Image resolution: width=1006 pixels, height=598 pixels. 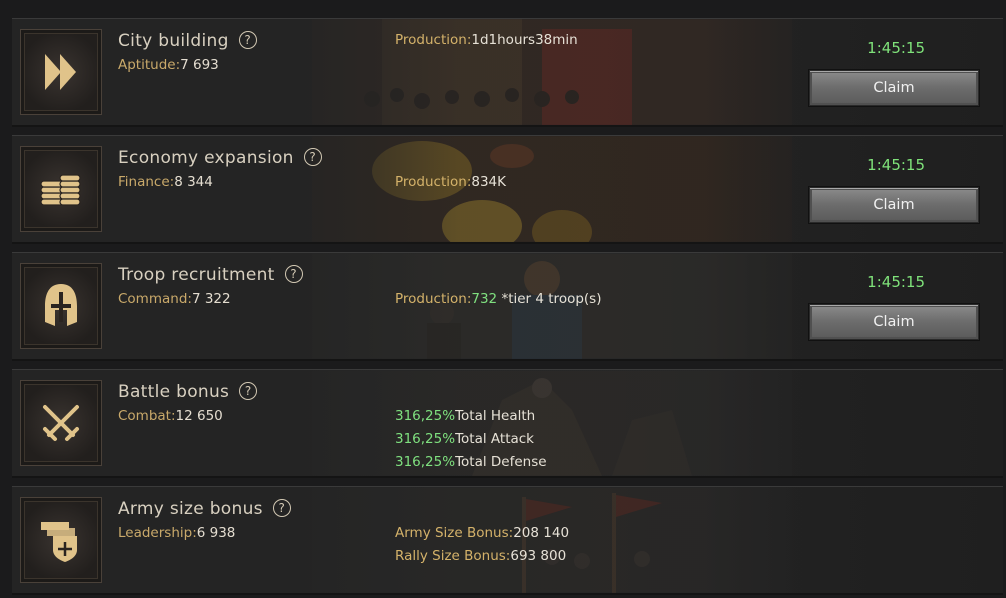 I want to click on coins-icon, so click(x=60, y=190).